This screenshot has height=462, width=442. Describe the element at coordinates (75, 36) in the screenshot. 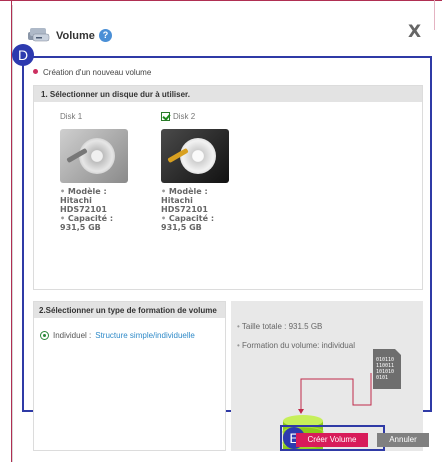

I see `dialog-title: Volume` at that location.